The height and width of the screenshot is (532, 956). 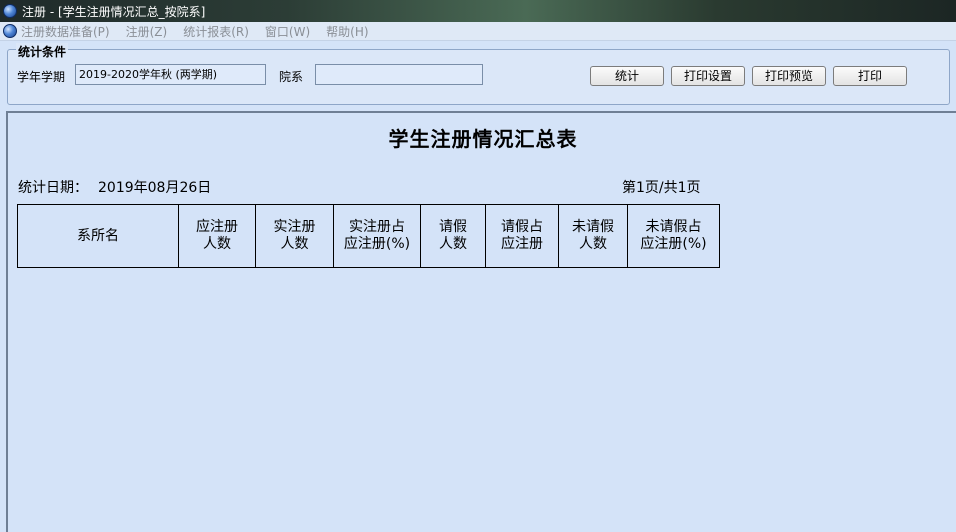 I want to click on menu-stat-reports: 统计报表(R), so click(x=216, y=31).